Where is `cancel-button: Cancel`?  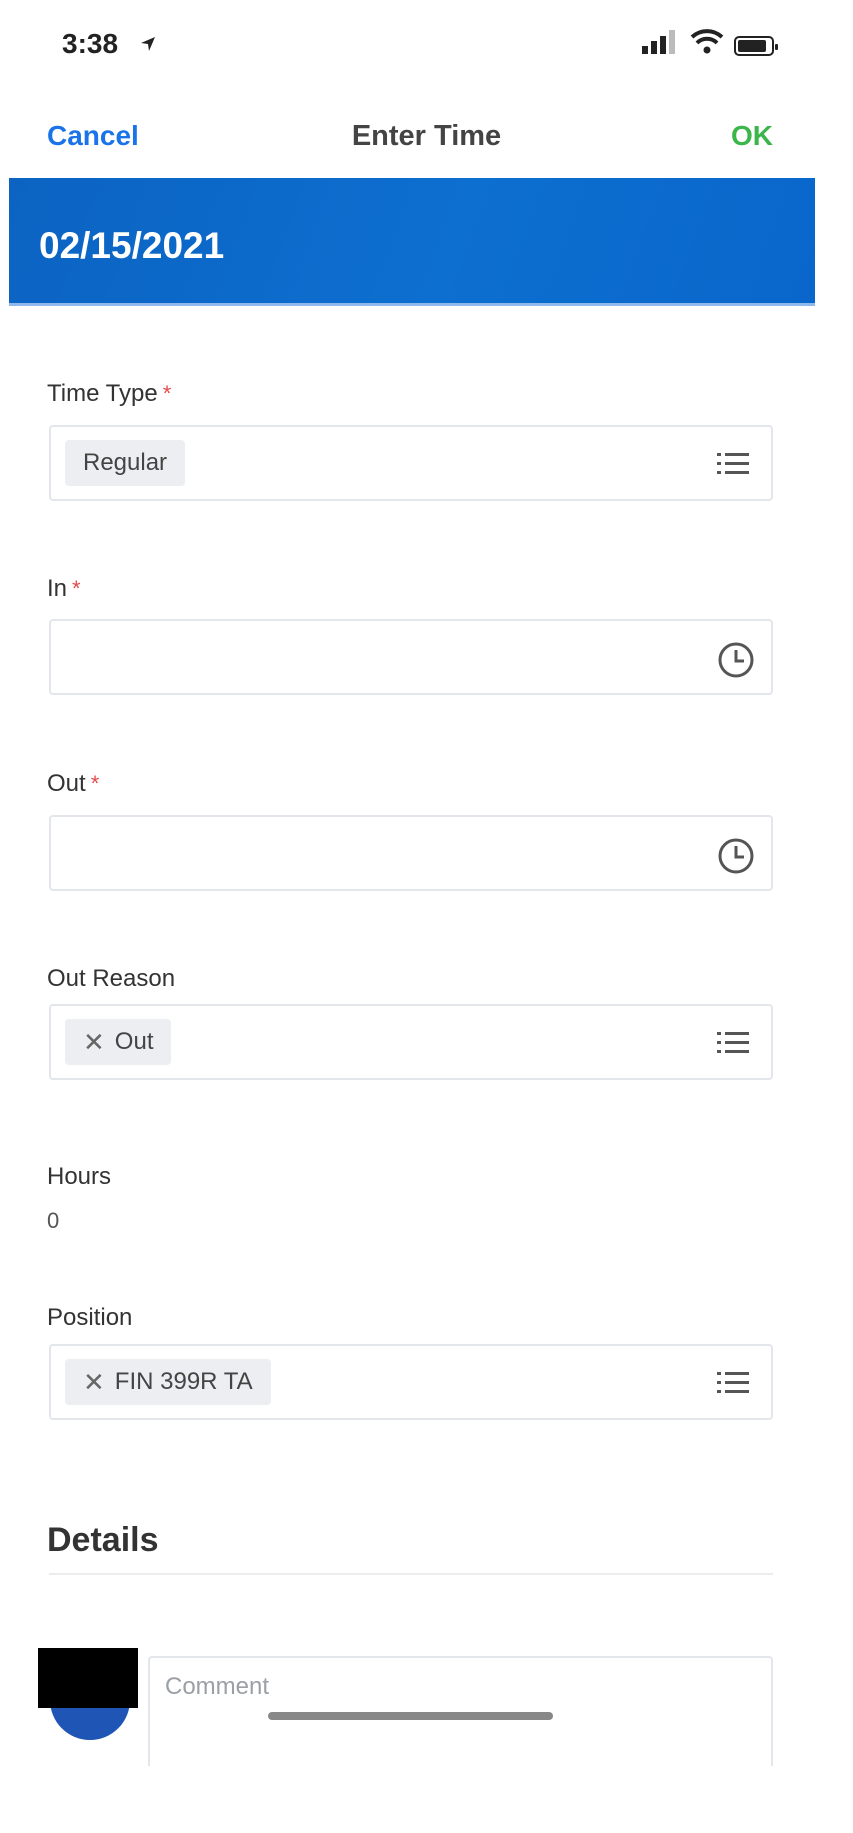 cancel-button: Cancel is located at coordinates (93, 136).